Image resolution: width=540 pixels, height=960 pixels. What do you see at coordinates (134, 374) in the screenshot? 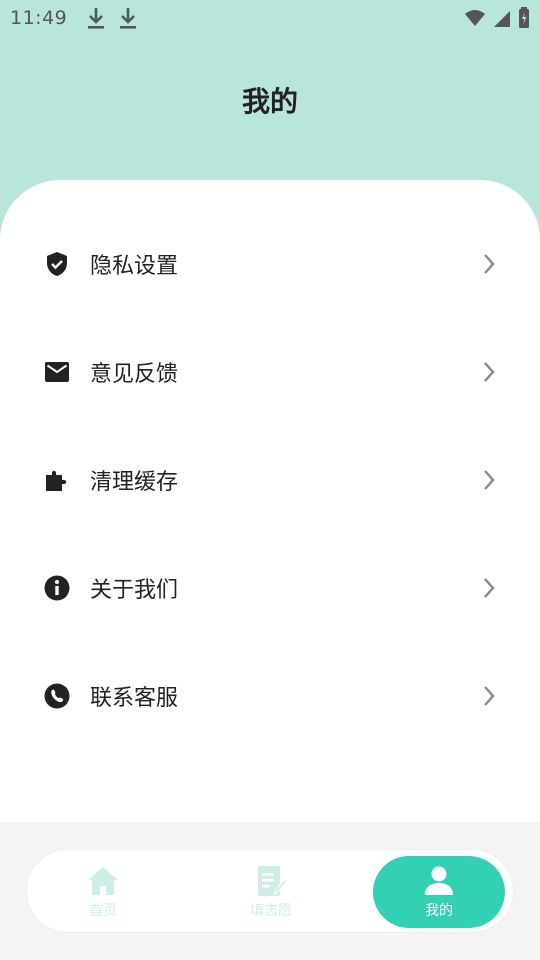
I see `menu-item-label: 意见反馈` at bounding box center [134, 374].